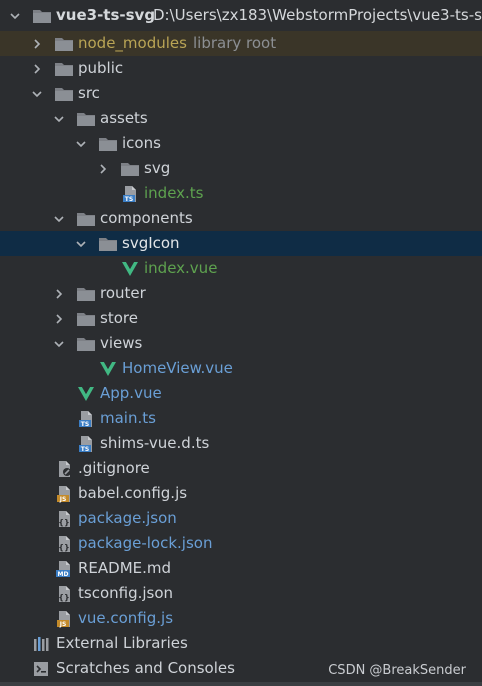 The width and height of the screenshot is (482, 686). I want to click on tree-row-store: store, so click(241, 318).